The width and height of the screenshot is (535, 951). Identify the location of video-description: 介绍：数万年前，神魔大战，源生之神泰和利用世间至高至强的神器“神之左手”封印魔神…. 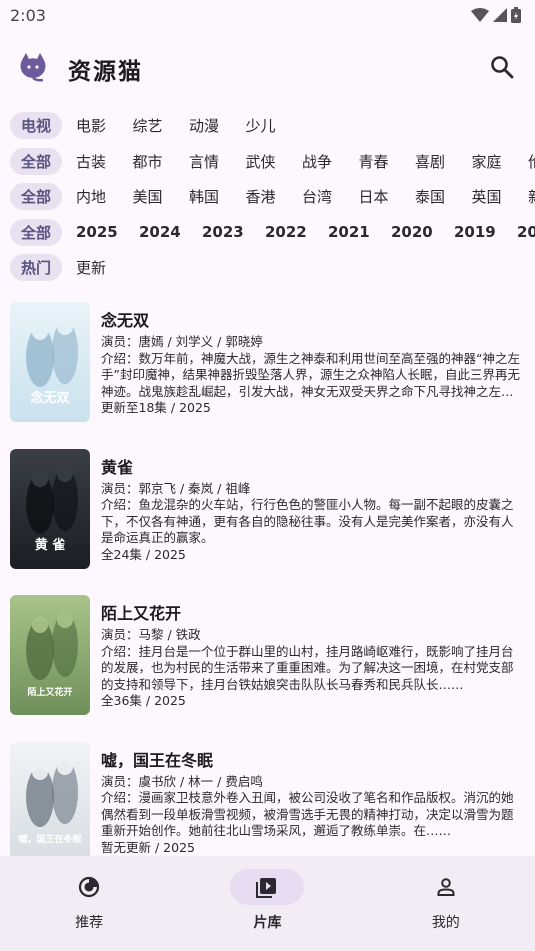
(310, 374).